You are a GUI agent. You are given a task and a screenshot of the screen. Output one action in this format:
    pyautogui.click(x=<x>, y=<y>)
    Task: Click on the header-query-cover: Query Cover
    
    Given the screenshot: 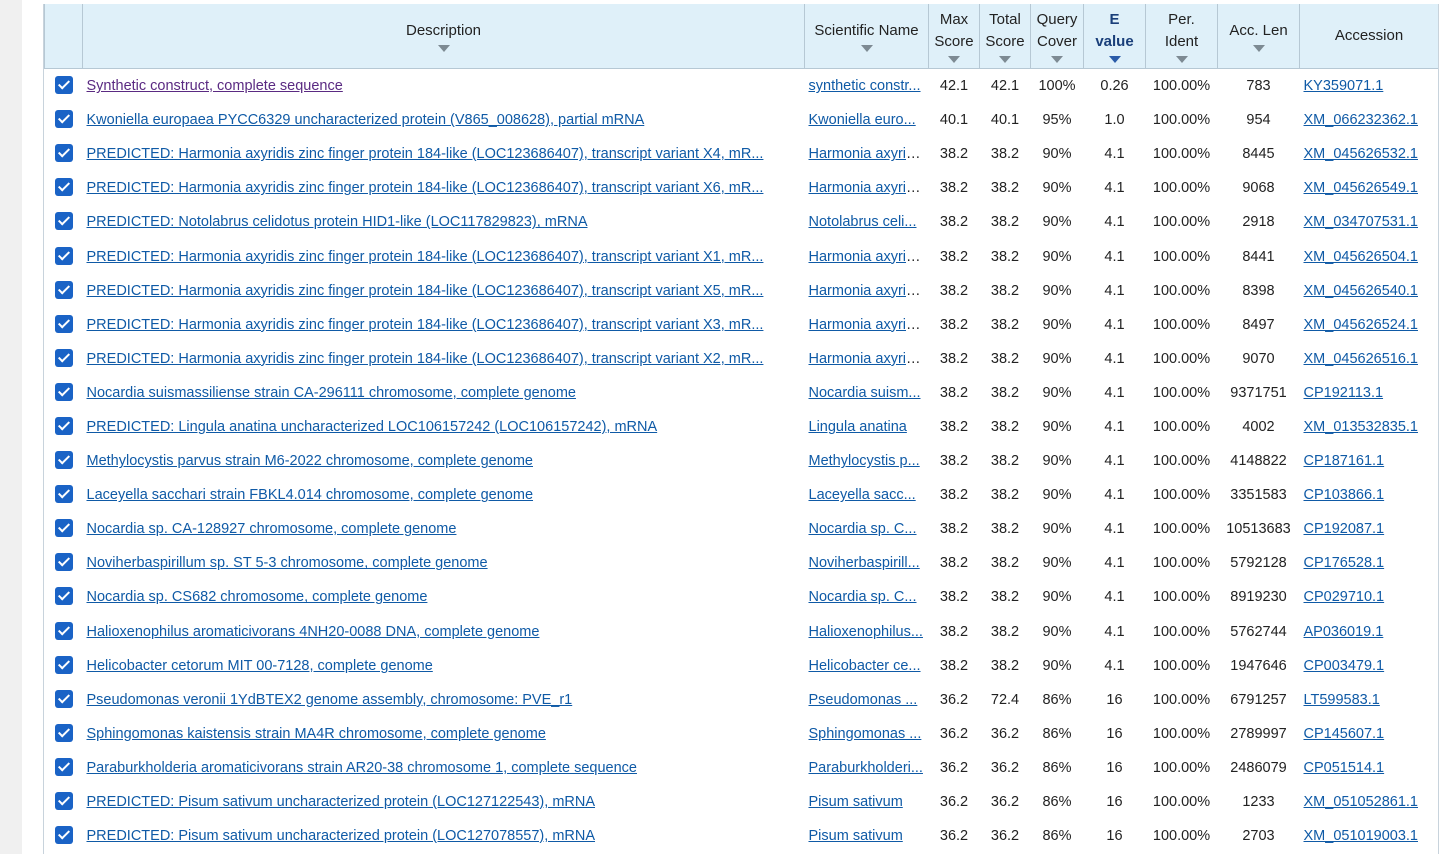 What is the action you would take?
    pyautogui.click(x=1057, y=36)
    